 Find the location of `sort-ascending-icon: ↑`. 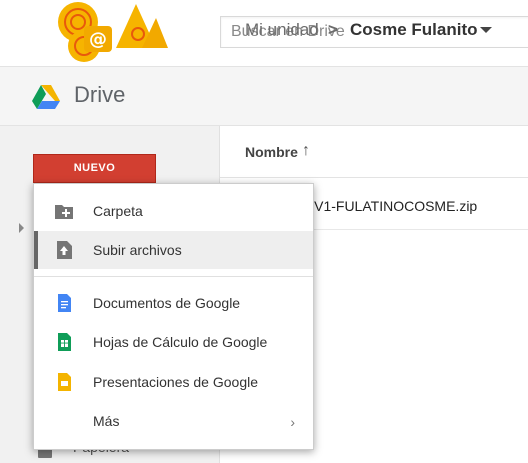

sort-ascending-icon: ↑ is located at coordinates (306, 151).